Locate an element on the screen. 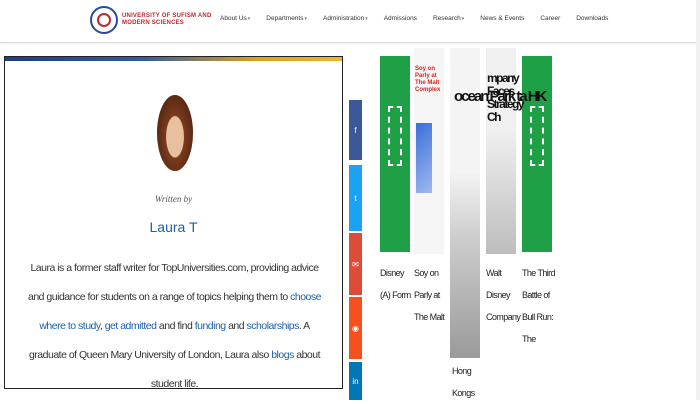 Image resolution: width=700 pixels, height=404 pixels. book-caption-2: Soy on Parly at The Malt is located at coordinates (431, 295).